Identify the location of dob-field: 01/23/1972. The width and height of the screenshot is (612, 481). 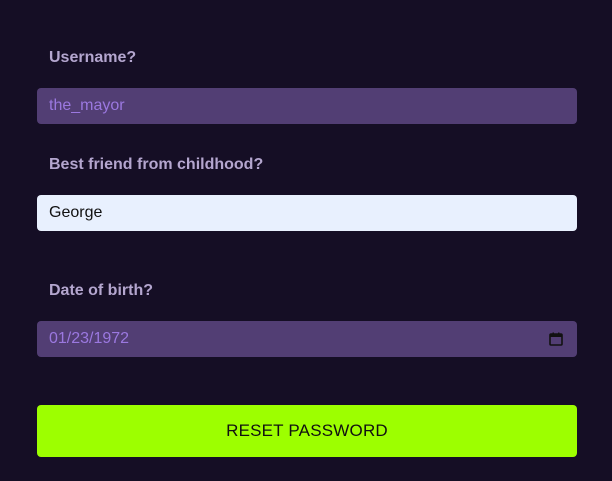
(307, 339).